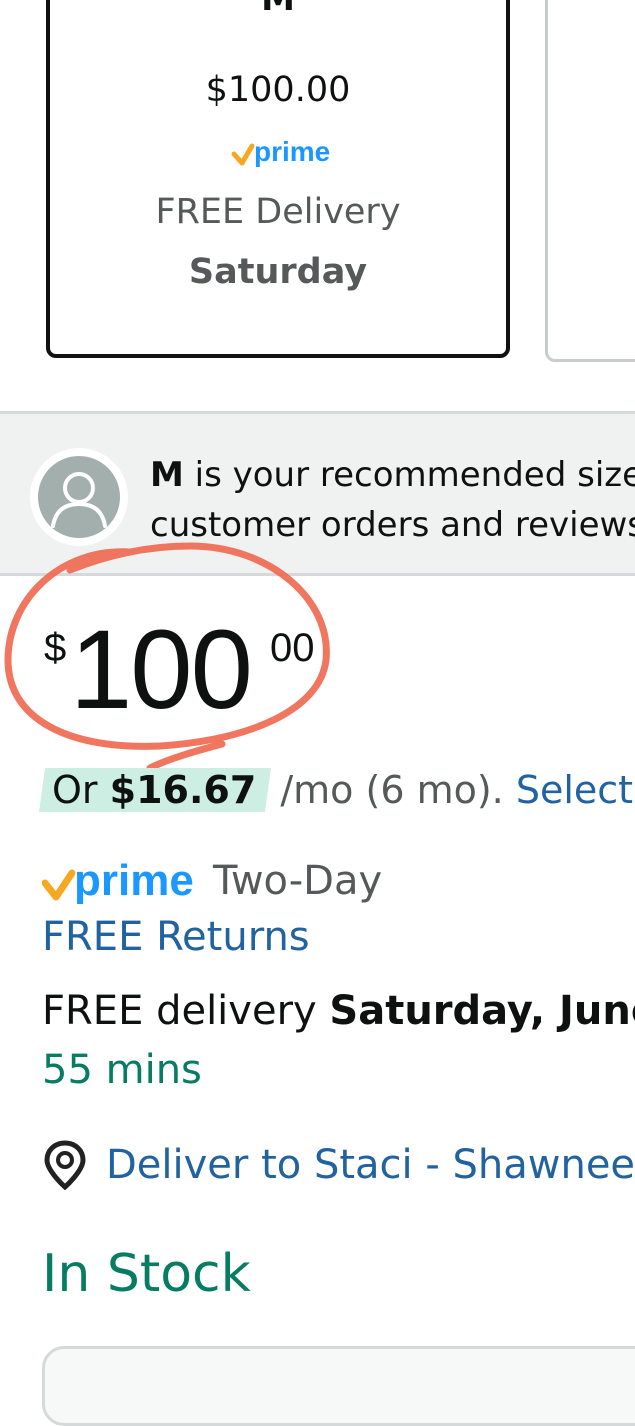 The image size is (635, 1426). What do you see at coordinates (278, 272) in the screenshot?
I see `size-option-delivery-day: Saturday` at bounding box center [278, 272].